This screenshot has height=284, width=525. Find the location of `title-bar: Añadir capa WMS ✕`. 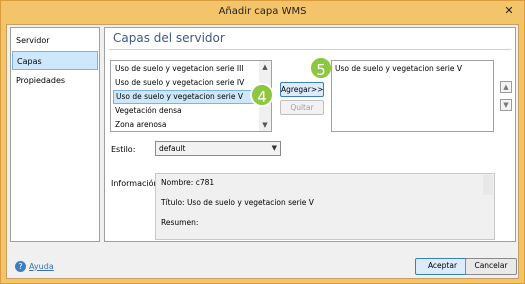

title-bar: Añadir capa WMS ✕ is located at coordinates (262, 12).